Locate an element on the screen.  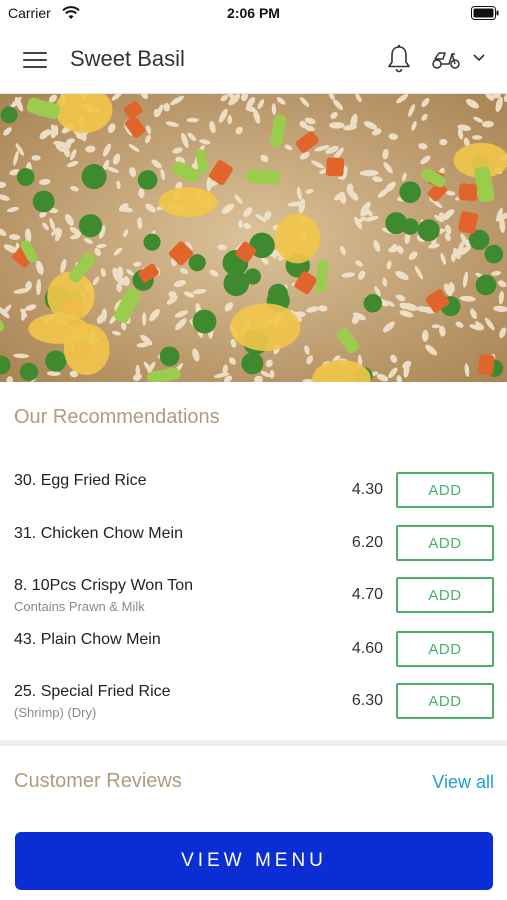
menu-item-price: 4.70 is located at coordinates (367, 594).